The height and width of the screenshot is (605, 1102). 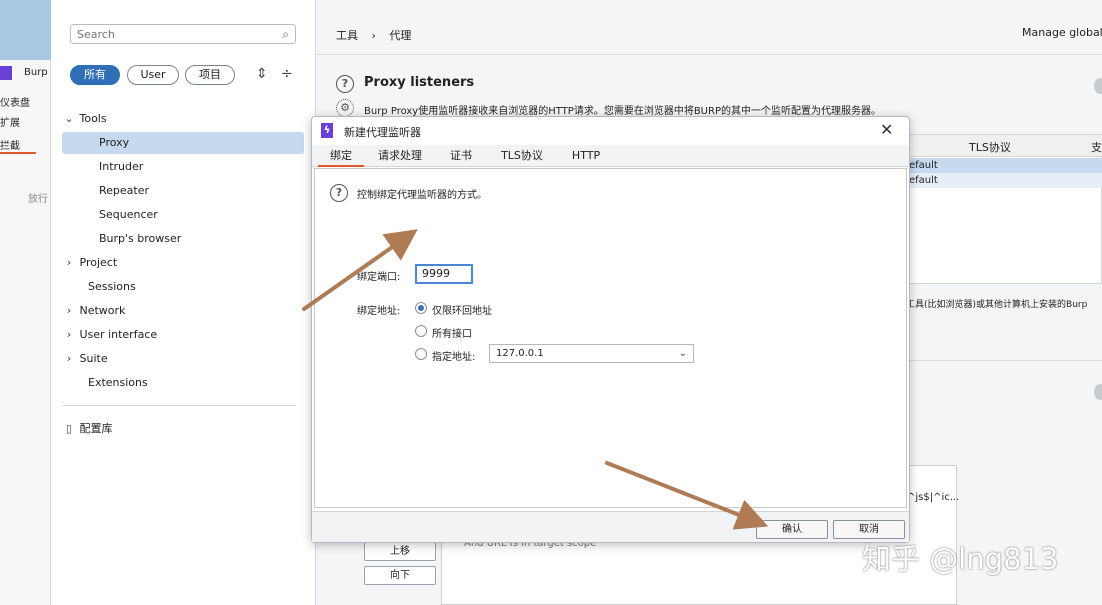 I want to click on arrow-to-port, so click(x=360, y=270).